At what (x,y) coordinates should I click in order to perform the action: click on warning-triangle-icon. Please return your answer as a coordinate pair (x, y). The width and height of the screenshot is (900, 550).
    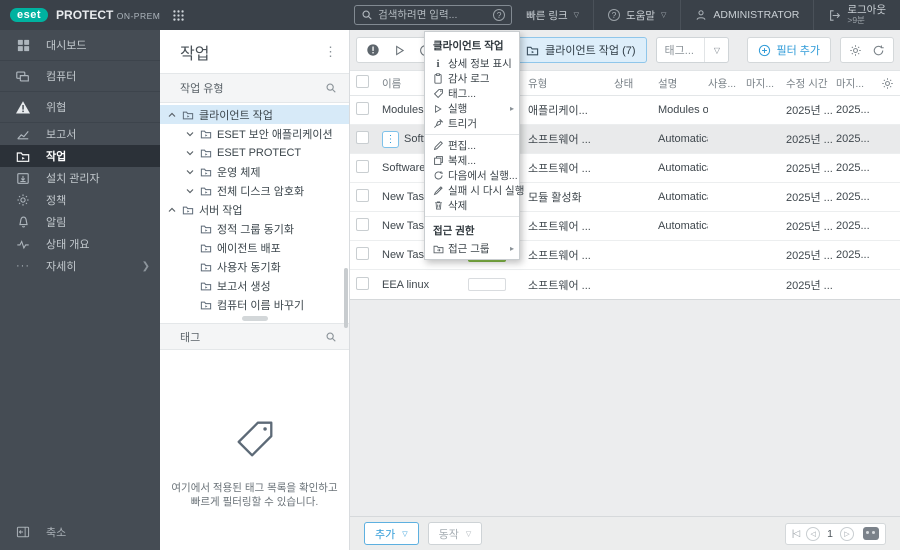
    Looking at the image, I should click on (23, 107).